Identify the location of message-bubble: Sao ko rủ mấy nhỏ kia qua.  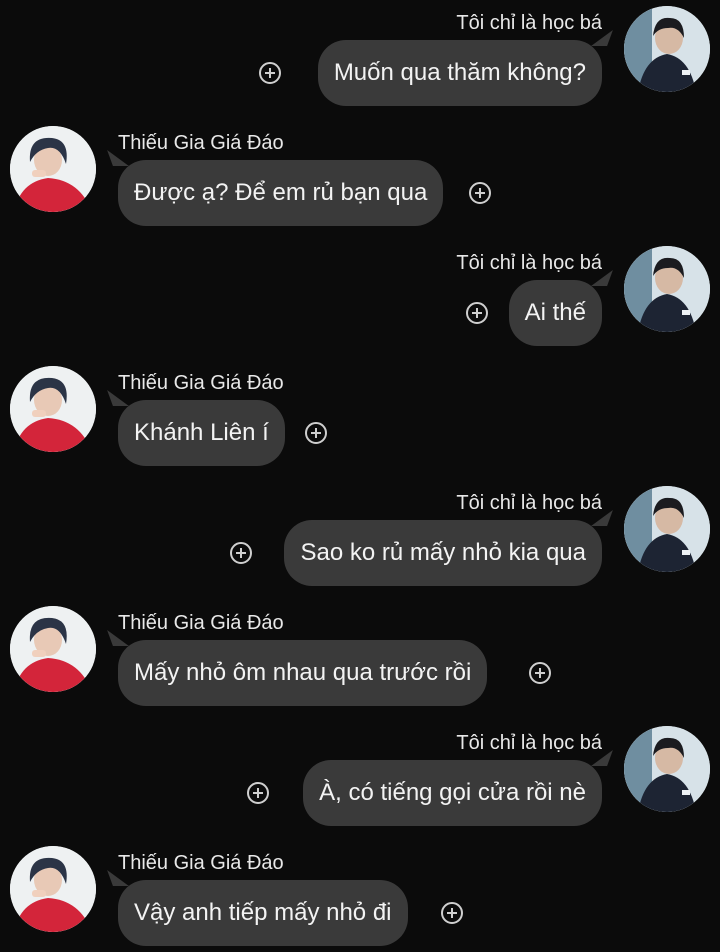
(443, 553).